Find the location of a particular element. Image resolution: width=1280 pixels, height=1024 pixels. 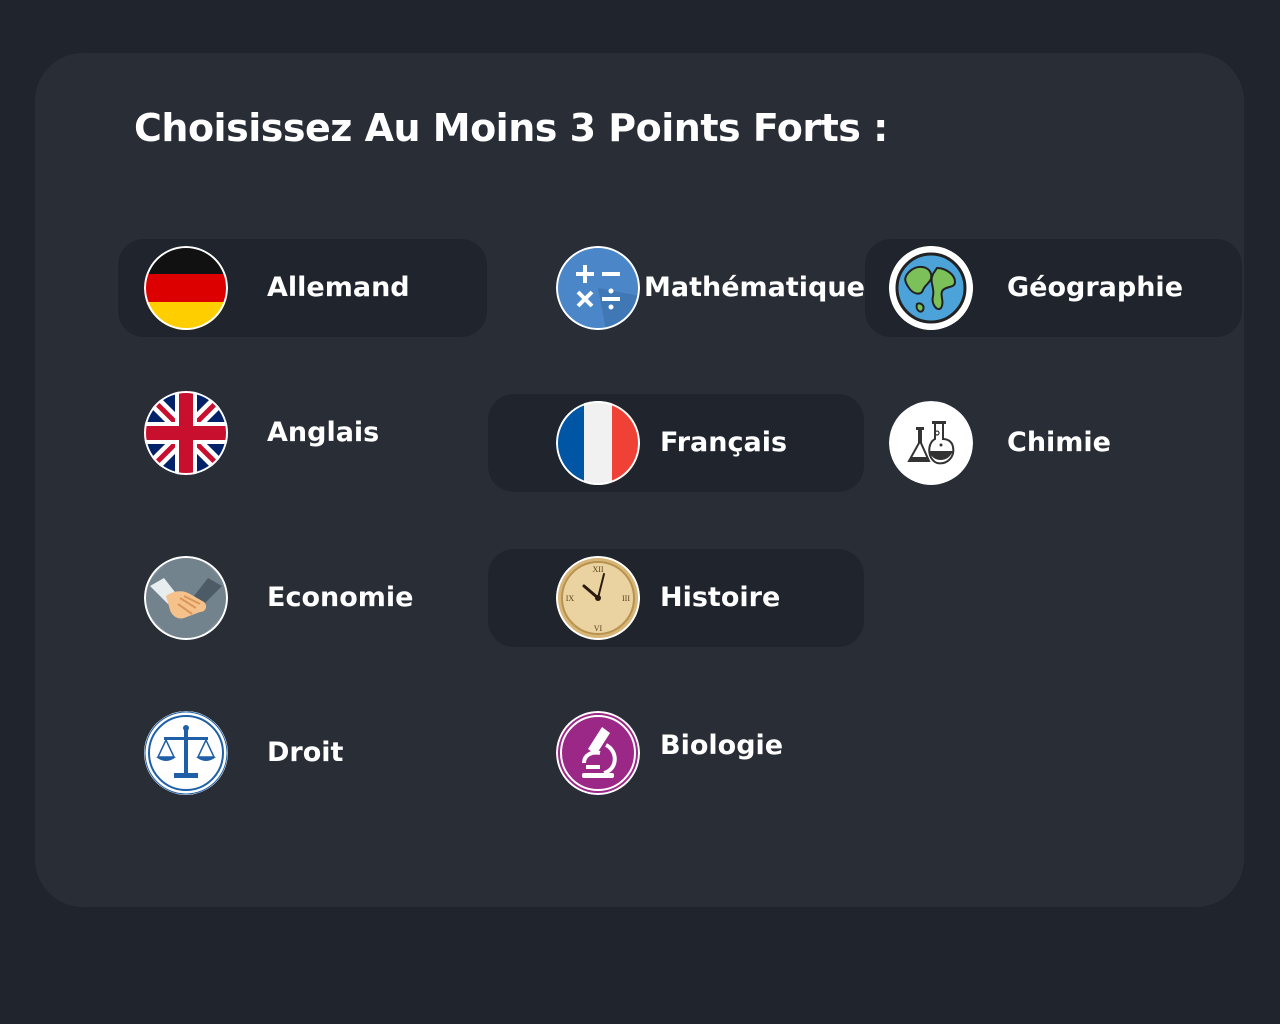

subject-label: Biologie is located at coordinates (722, 745).